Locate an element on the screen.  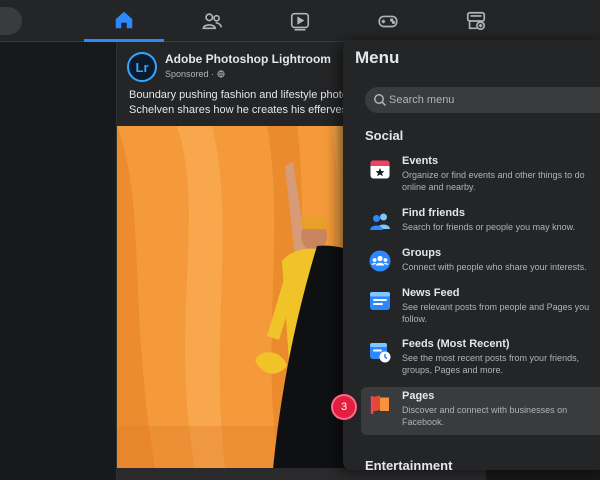
search-icon is located at coordinates (380, 100).